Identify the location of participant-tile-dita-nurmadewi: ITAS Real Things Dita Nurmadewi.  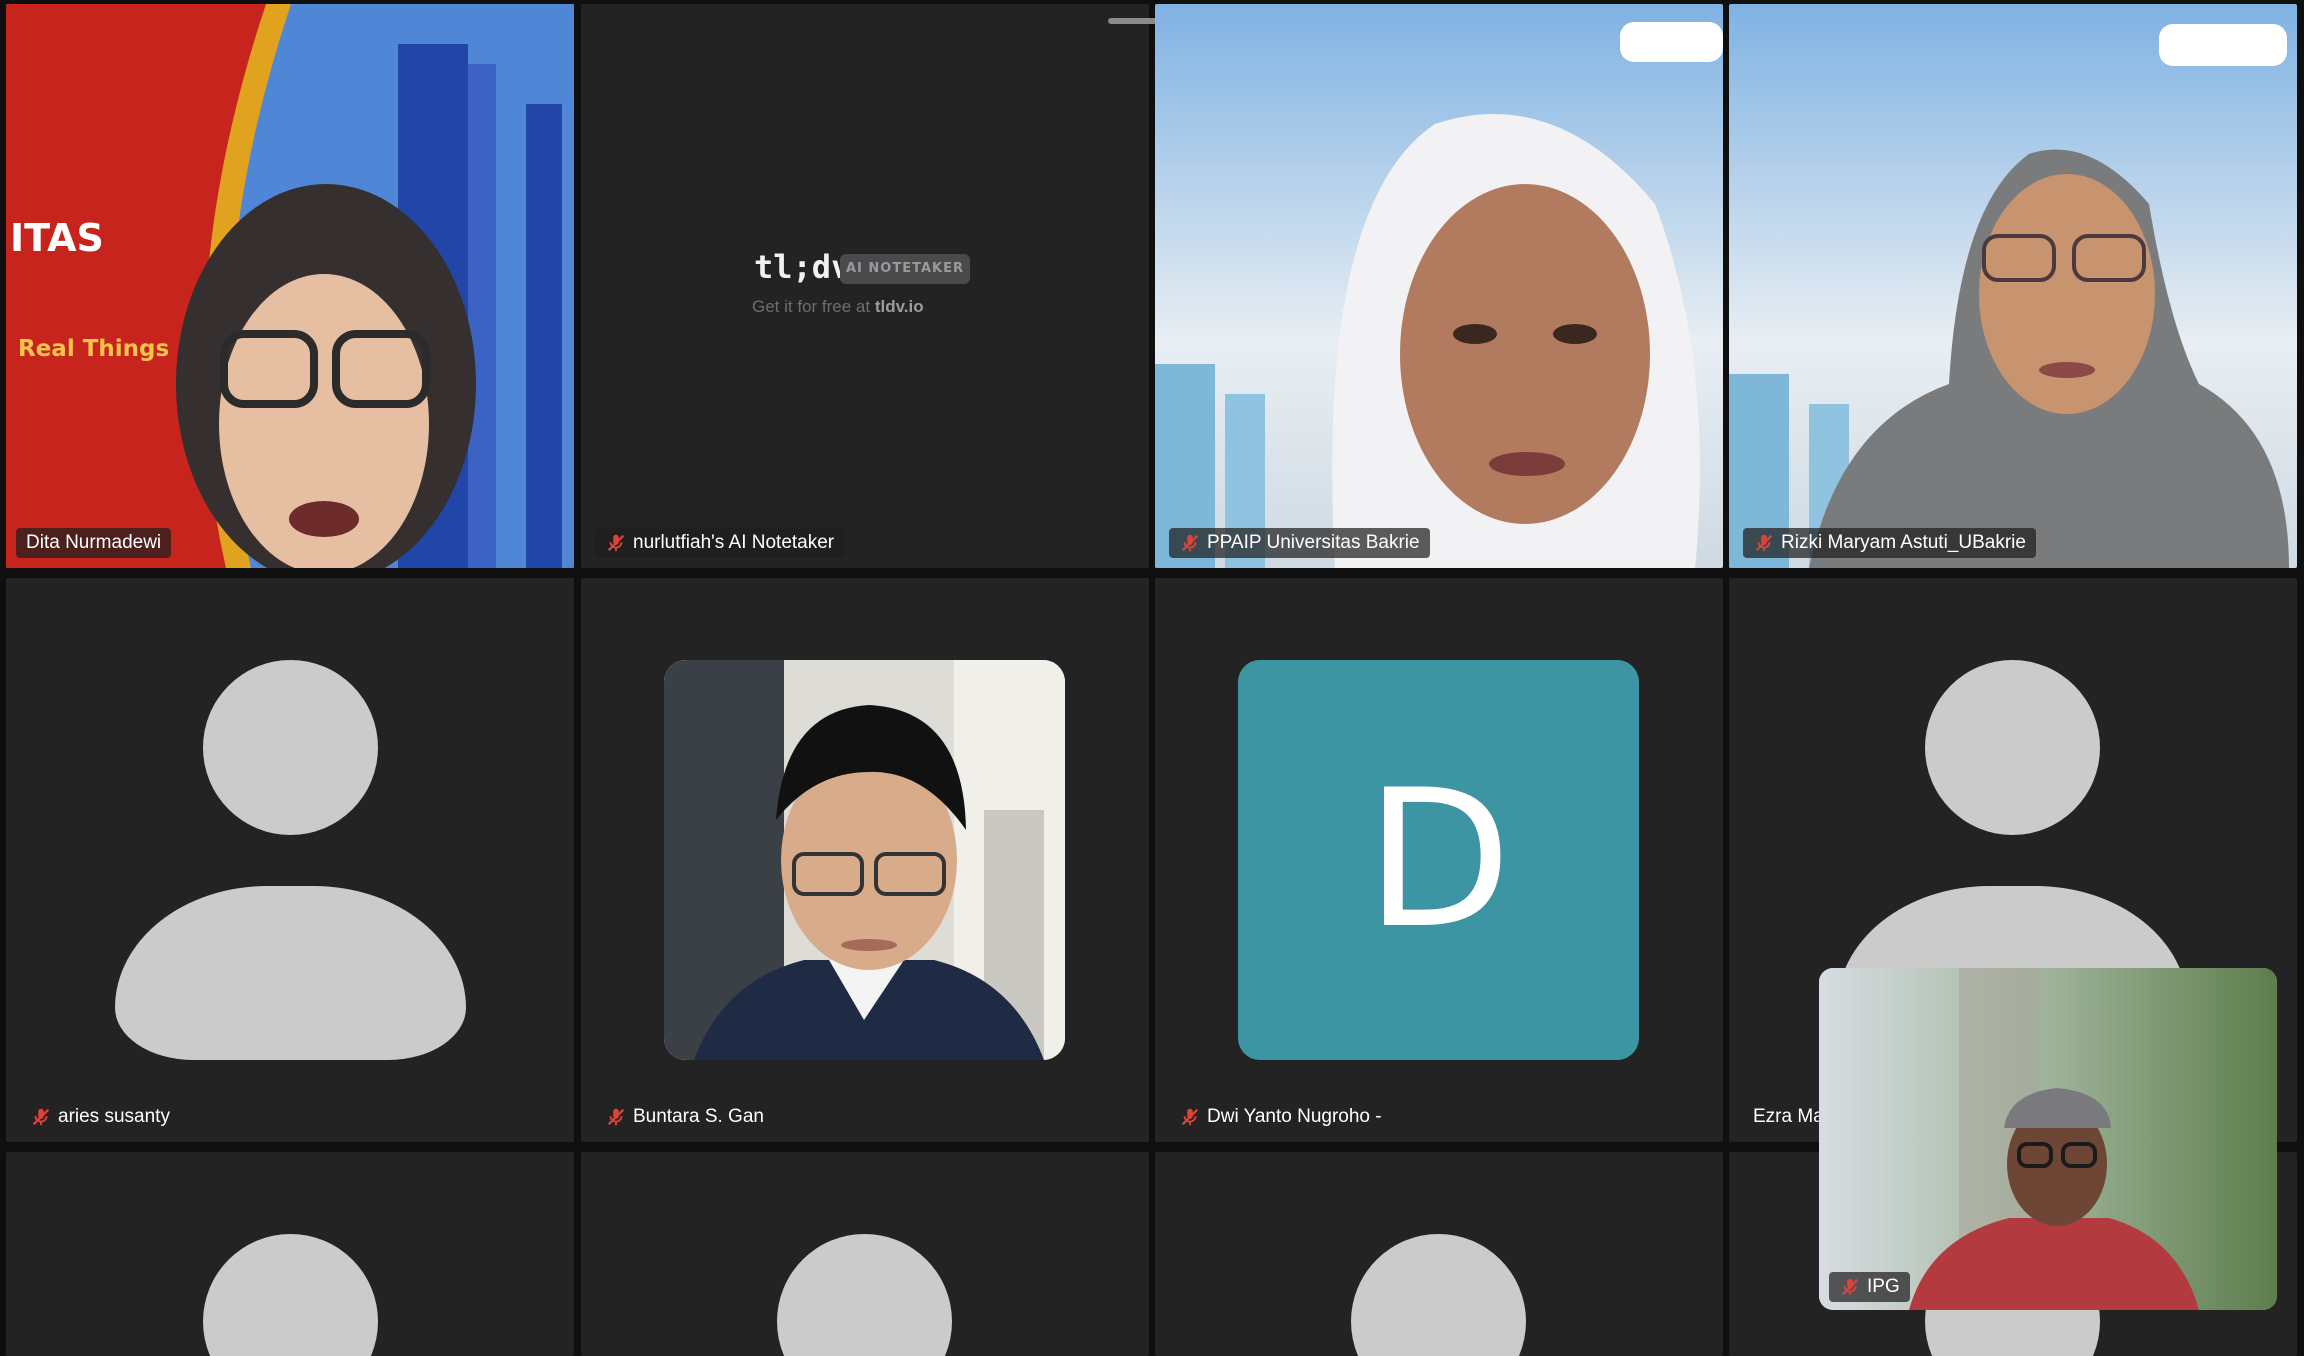
(290, 286).